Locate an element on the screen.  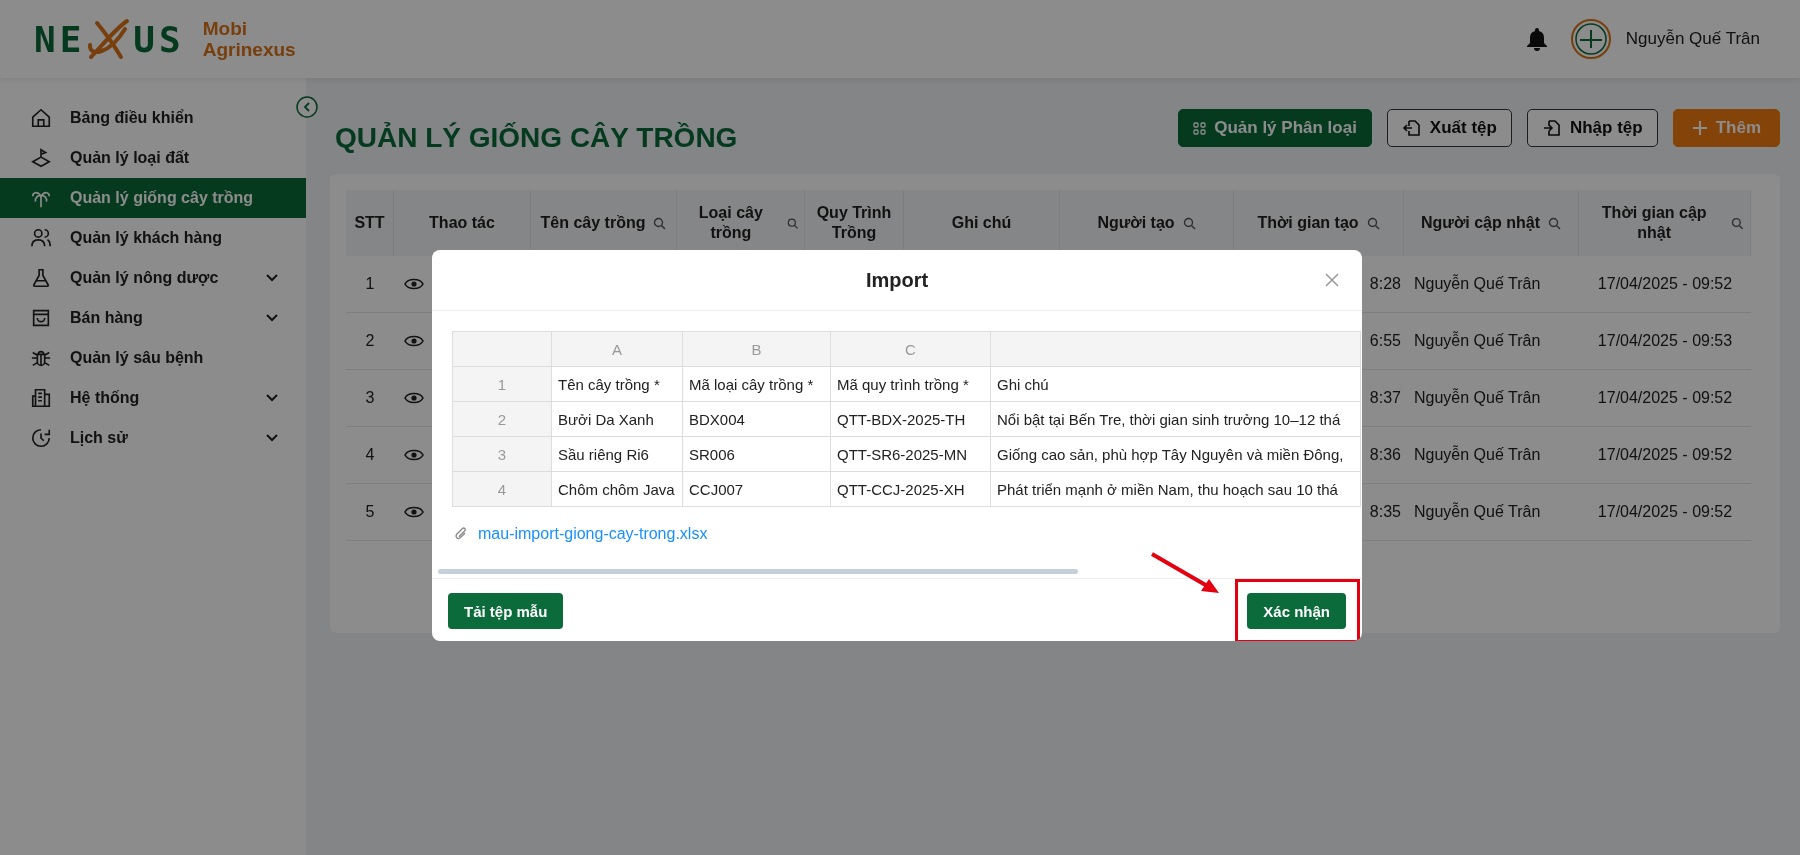
column-letter: A is located at coordinates (617, 349).